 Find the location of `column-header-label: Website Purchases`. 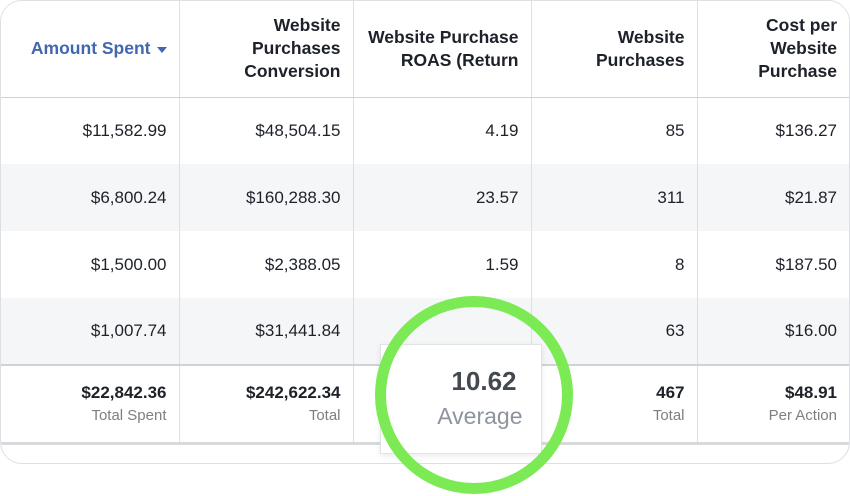

column-header-label: Website Purchases is located at coordinates (640, 48).